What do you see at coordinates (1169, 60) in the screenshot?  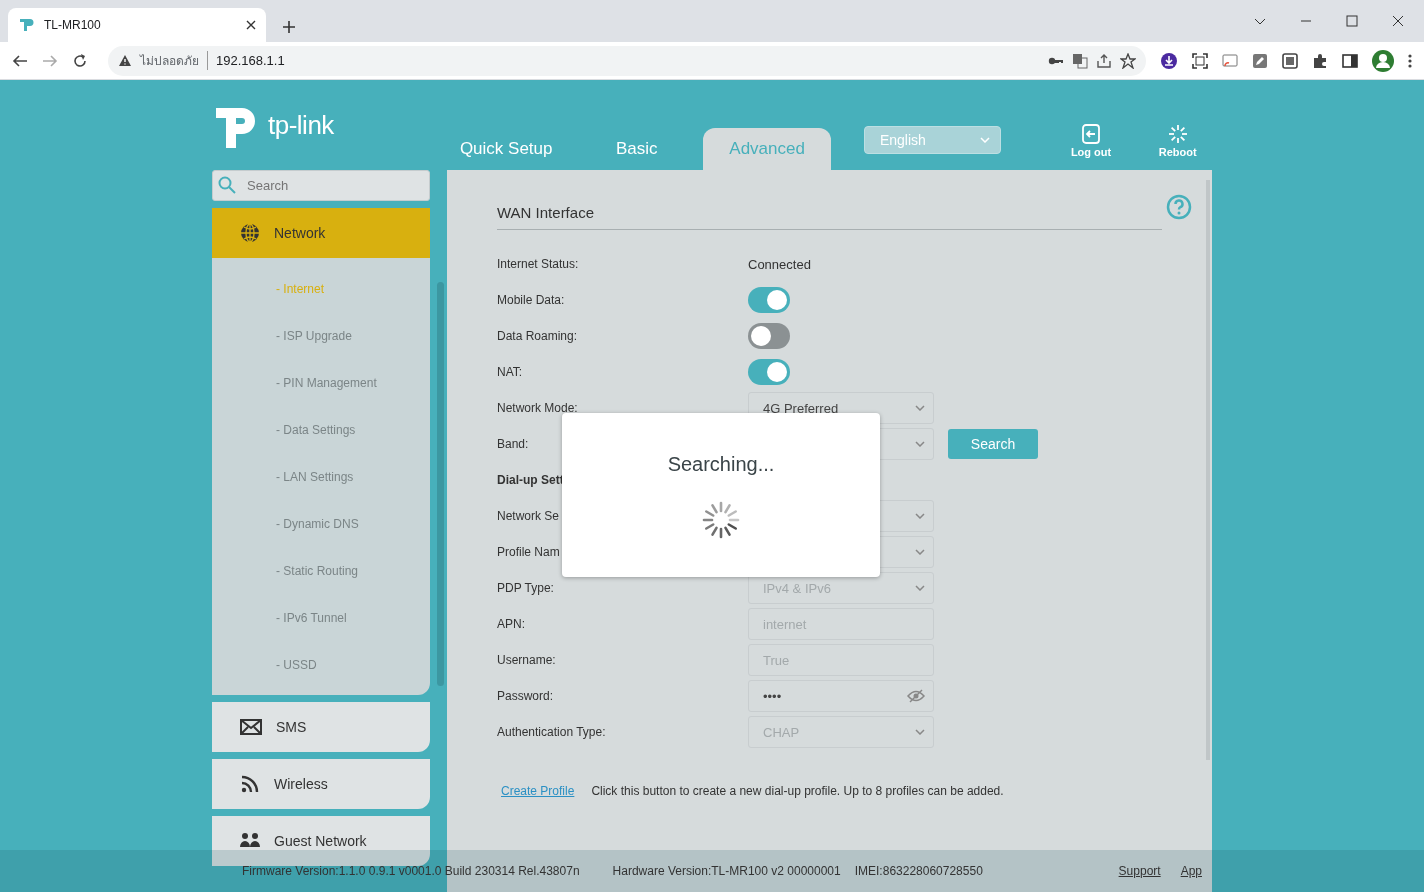 I see `download-icon` at bounding box center [1169, 60].